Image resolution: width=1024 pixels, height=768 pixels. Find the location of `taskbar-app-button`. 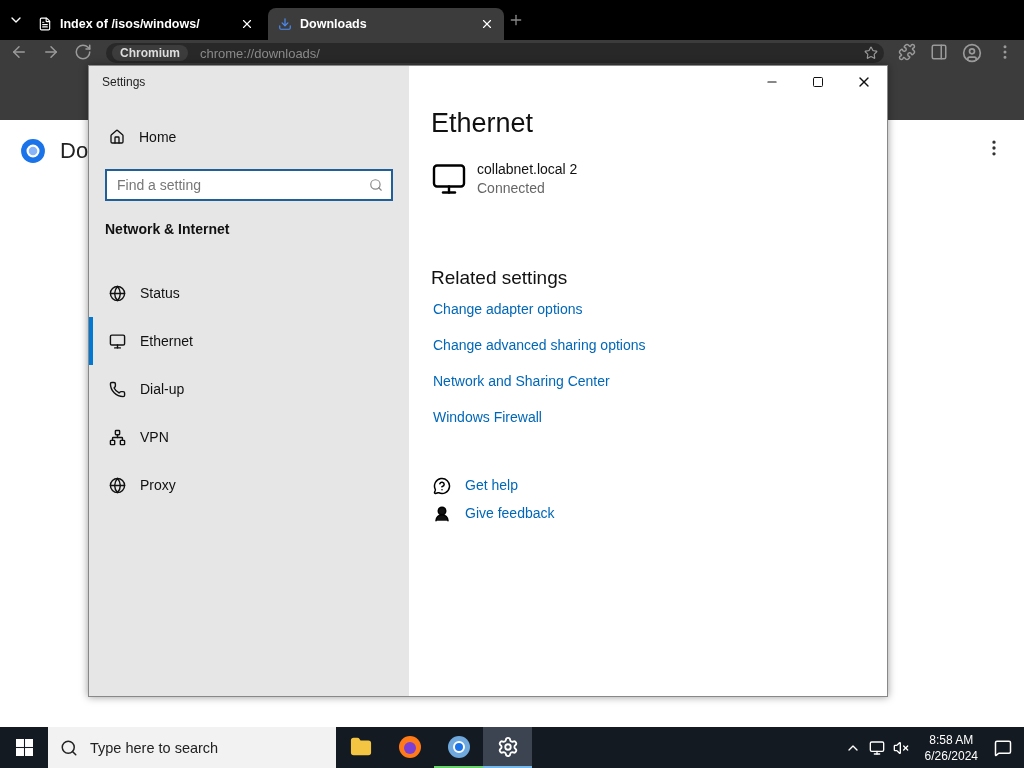

taskbar-app-button is located at coordinates (507, 747).